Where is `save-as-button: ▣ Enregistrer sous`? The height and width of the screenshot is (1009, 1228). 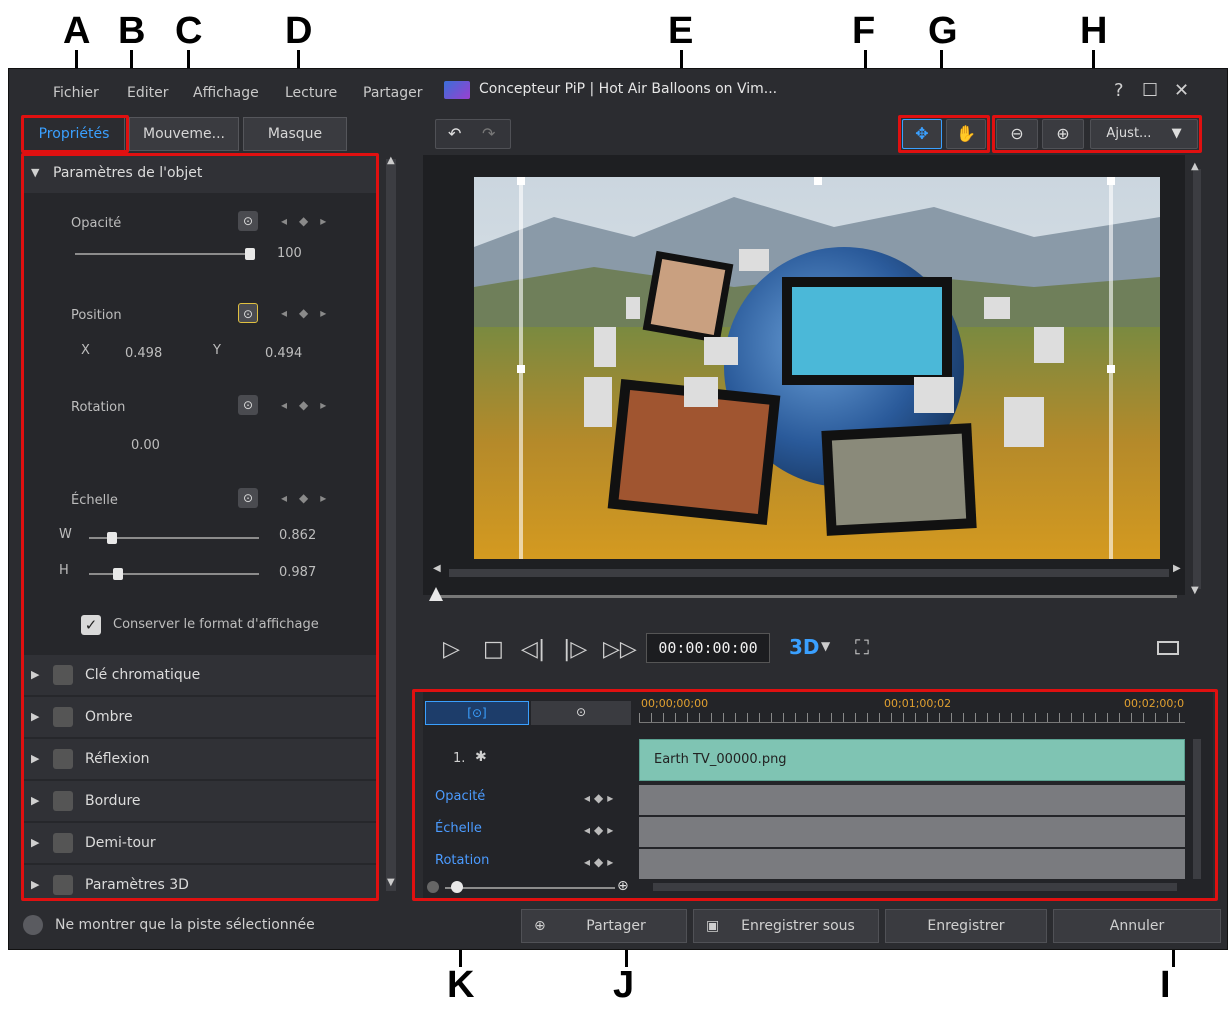 save-as-button: ▣ Enregistrer sous is located at coordinates (786, 926).